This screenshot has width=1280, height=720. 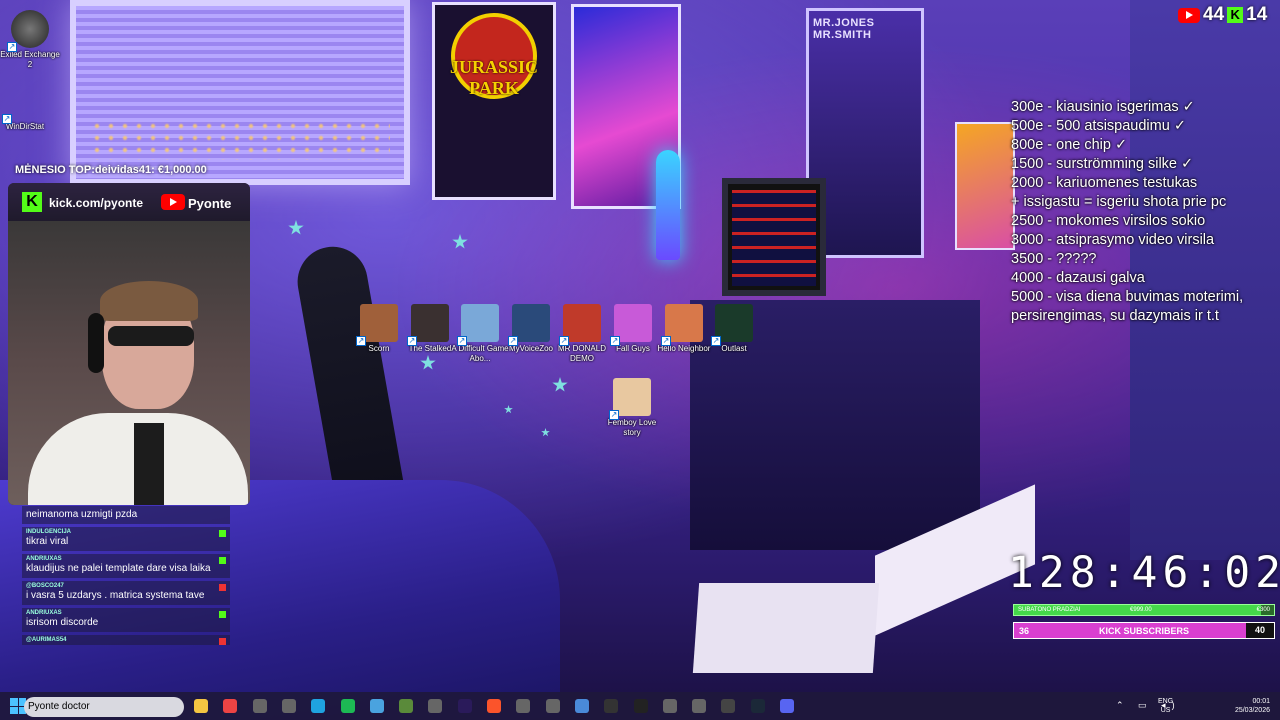 I want to click on youtube-channel-name: Pyonte, so click(x=210, y=203).